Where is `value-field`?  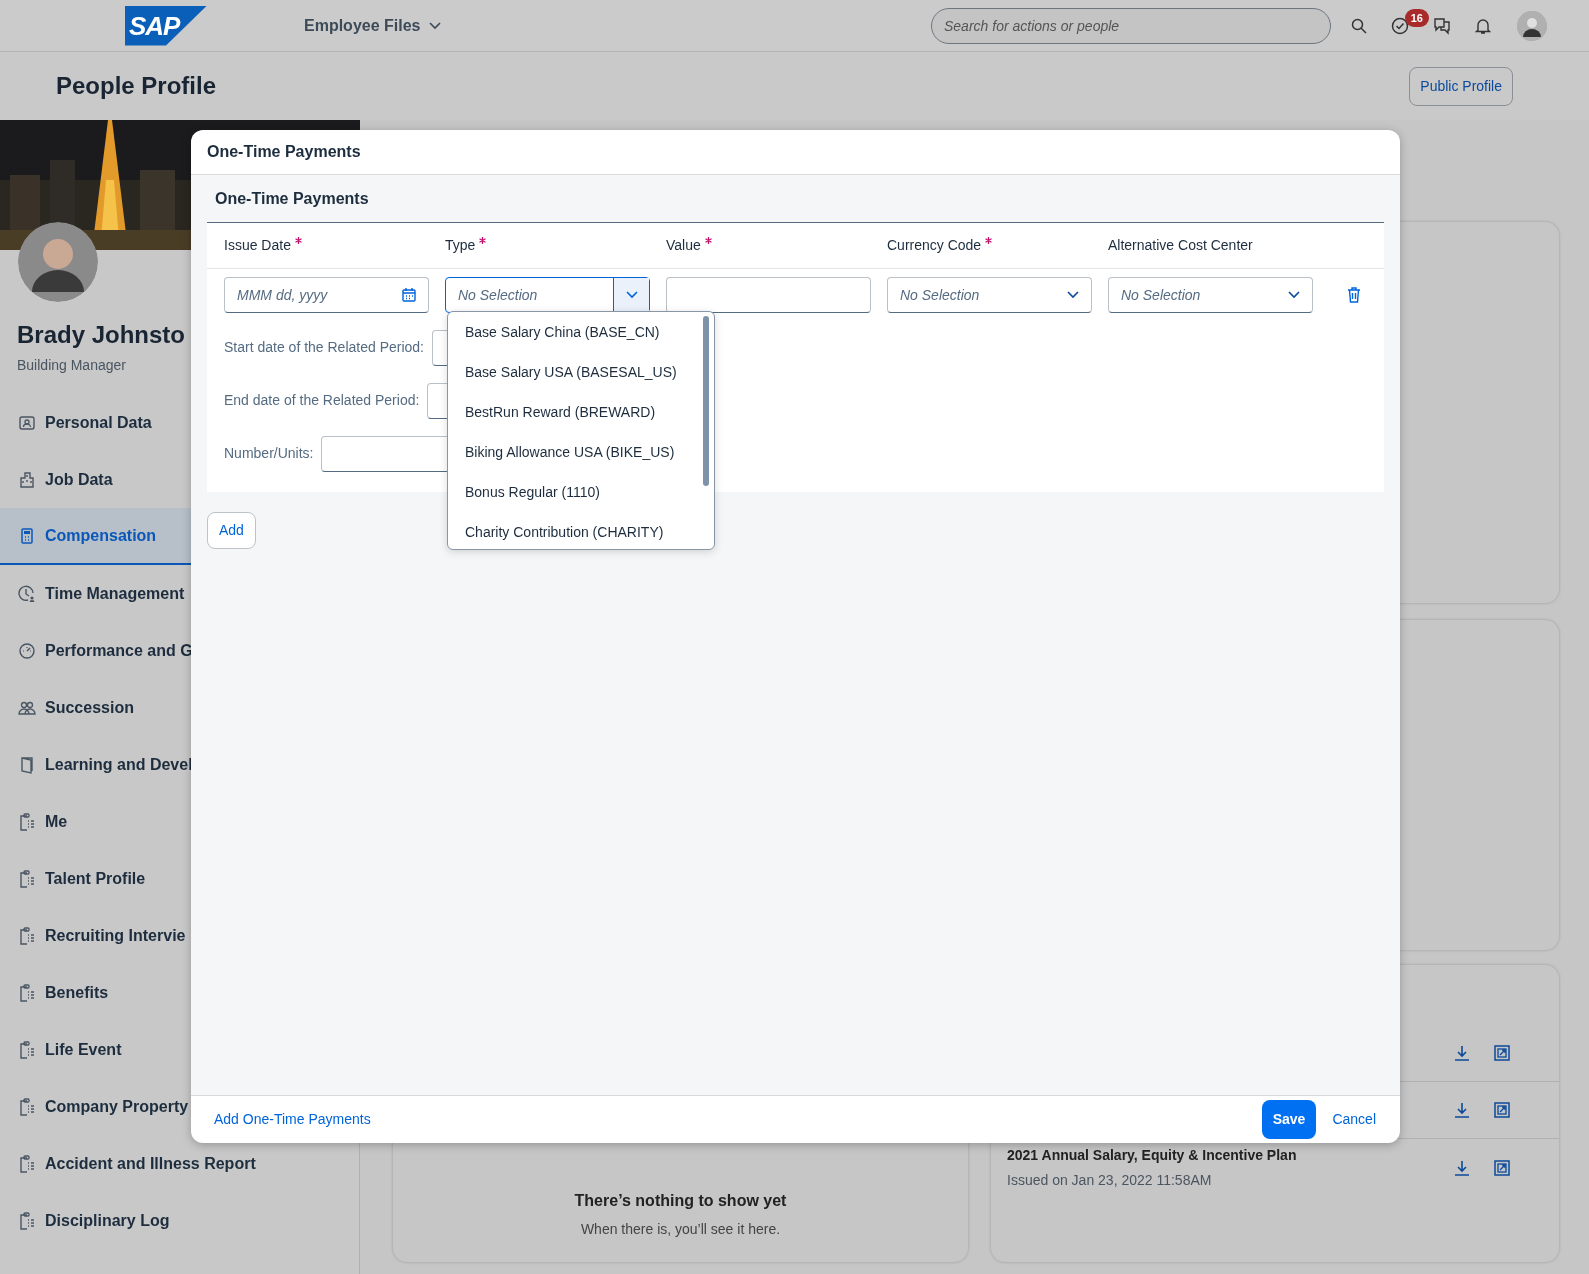 value-field is located at coordinates (768, 295).